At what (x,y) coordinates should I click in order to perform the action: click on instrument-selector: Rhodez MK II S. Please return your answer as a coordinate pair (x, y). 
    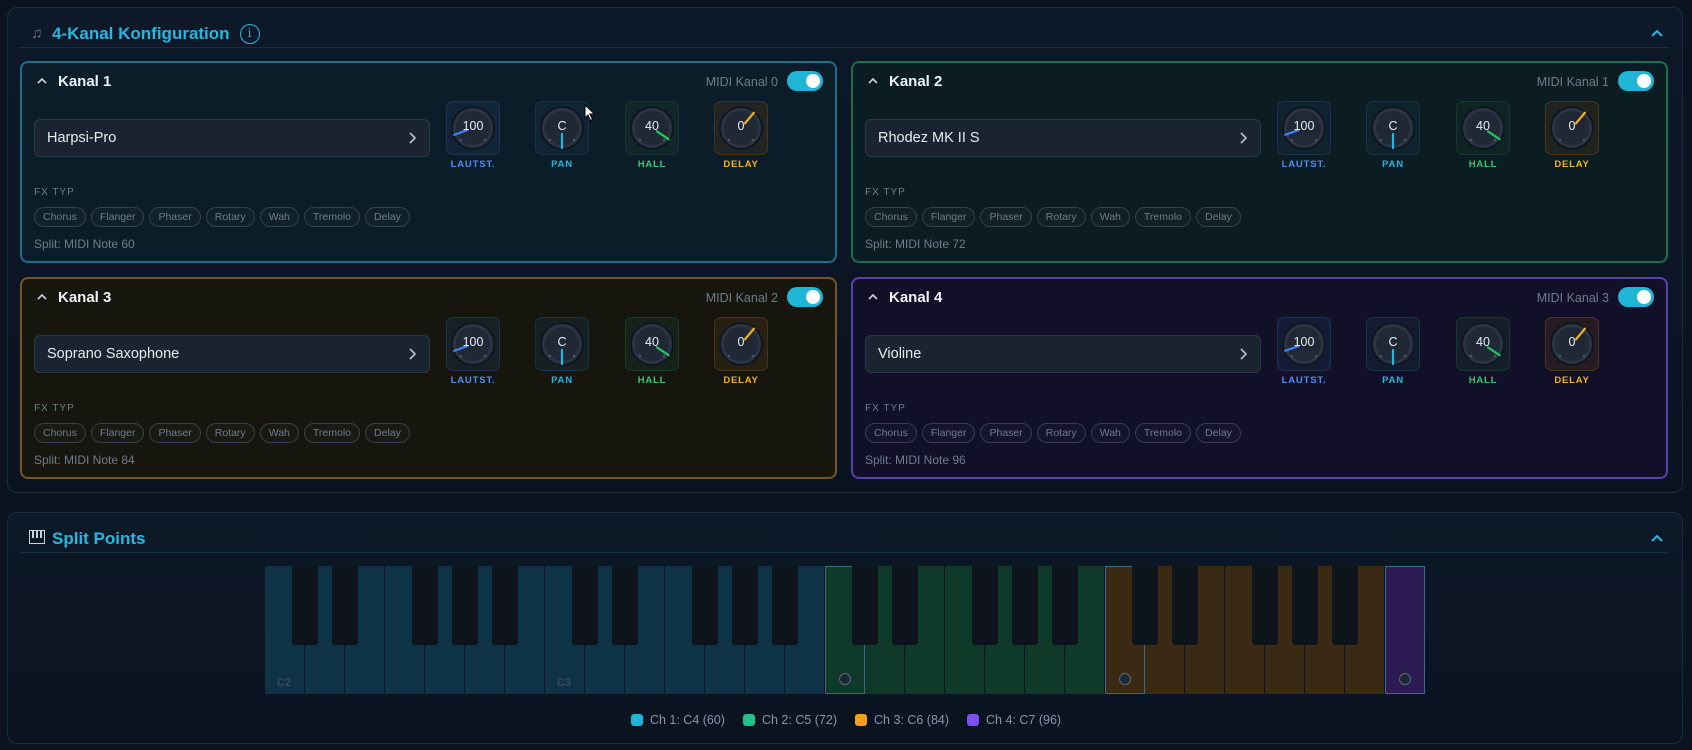
    Looking at the image, I should click on (1063, 138).